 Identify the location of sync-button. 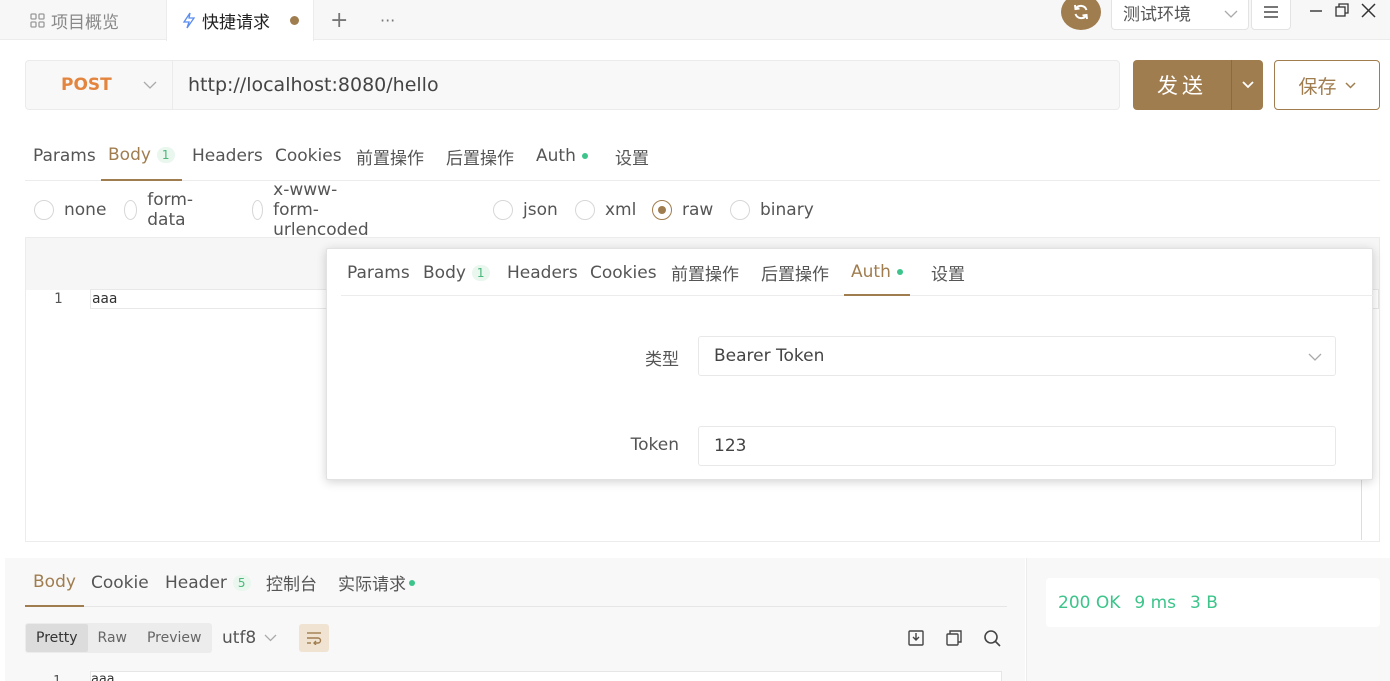
(1081, 15).